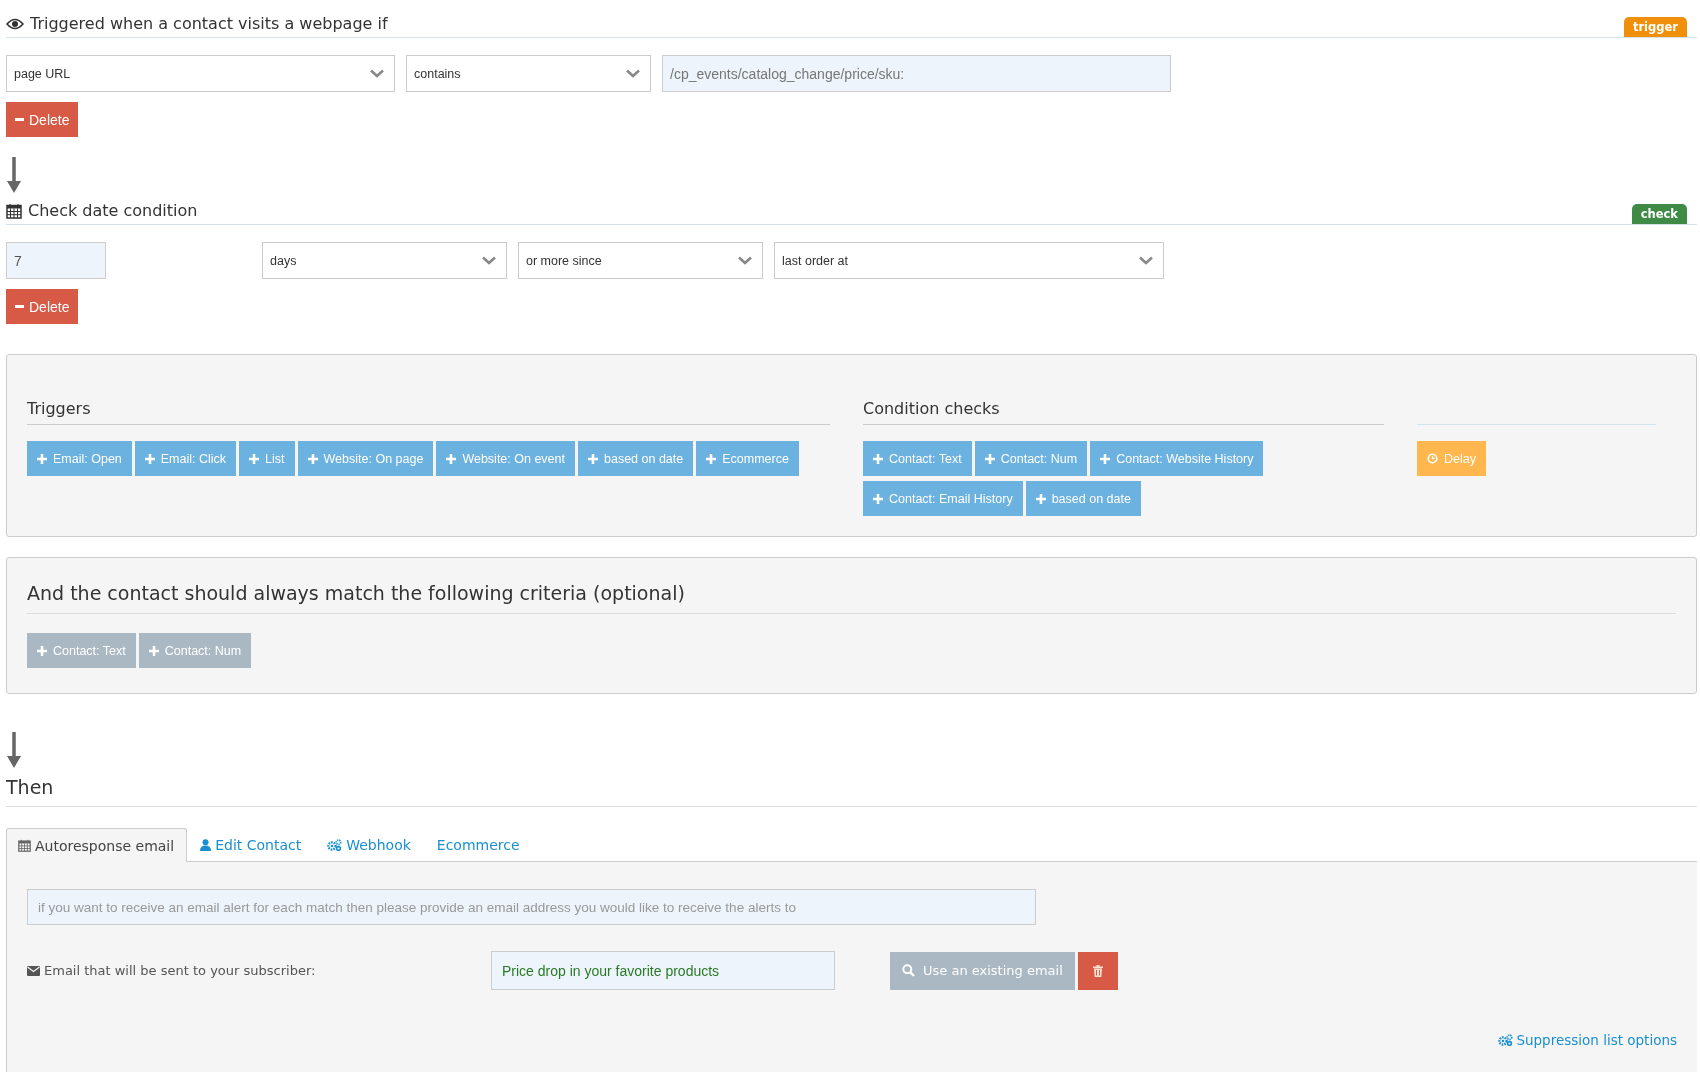  I want to click on dropdown: or more since, so click(640, 260).